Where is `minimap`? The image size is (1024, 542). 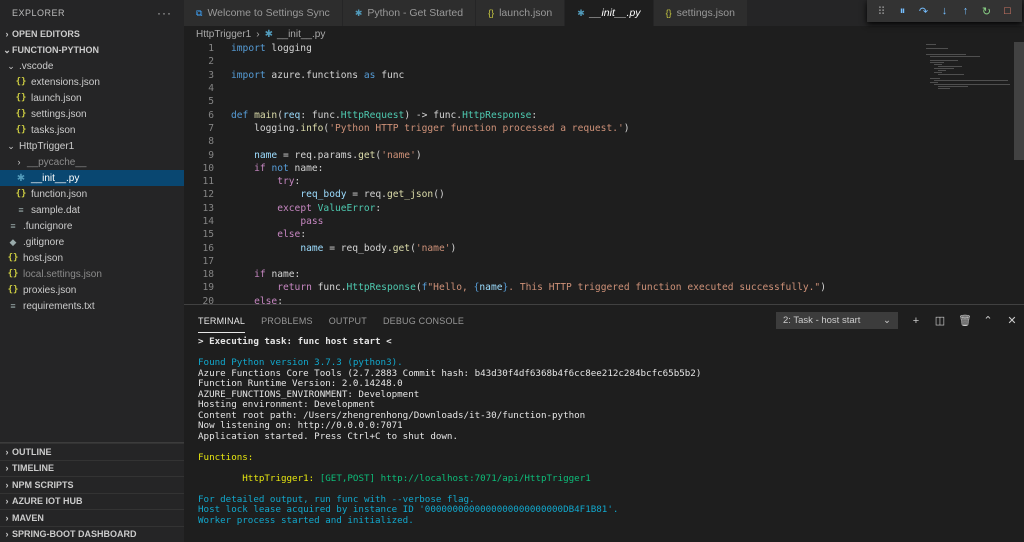
minimap is located at coordinates (968, 82).